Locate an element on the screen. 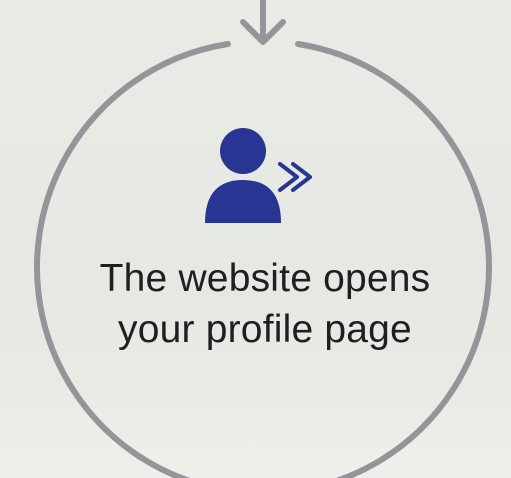 This screenshot has width=511, height=478. caption-line-2: your profile page is located at coordinates (265, 329).